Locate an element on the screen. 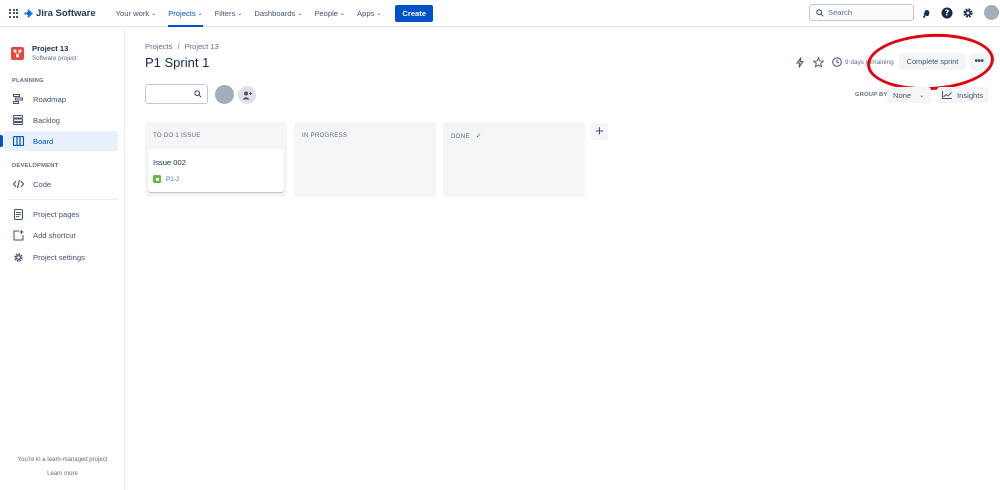 This screenshot has height=490, width=1000. app-switcher-icon is located at coordinates (13, 13).